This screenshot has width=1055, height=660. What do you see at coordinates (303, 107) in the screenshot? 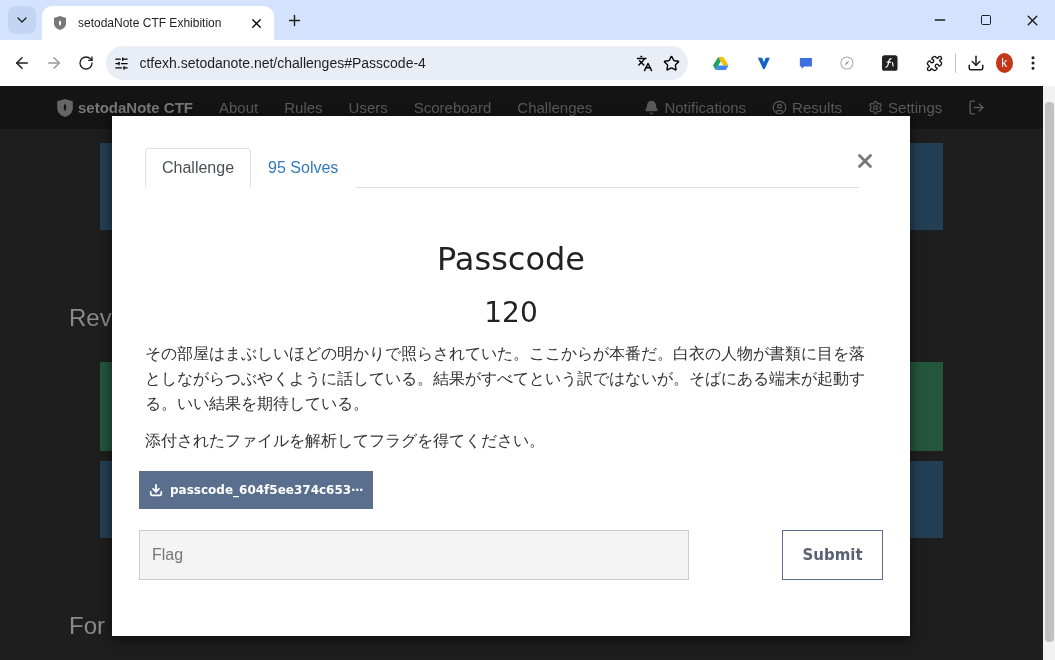
I see `nav-link: Rules` at bounding box center [303, 107].